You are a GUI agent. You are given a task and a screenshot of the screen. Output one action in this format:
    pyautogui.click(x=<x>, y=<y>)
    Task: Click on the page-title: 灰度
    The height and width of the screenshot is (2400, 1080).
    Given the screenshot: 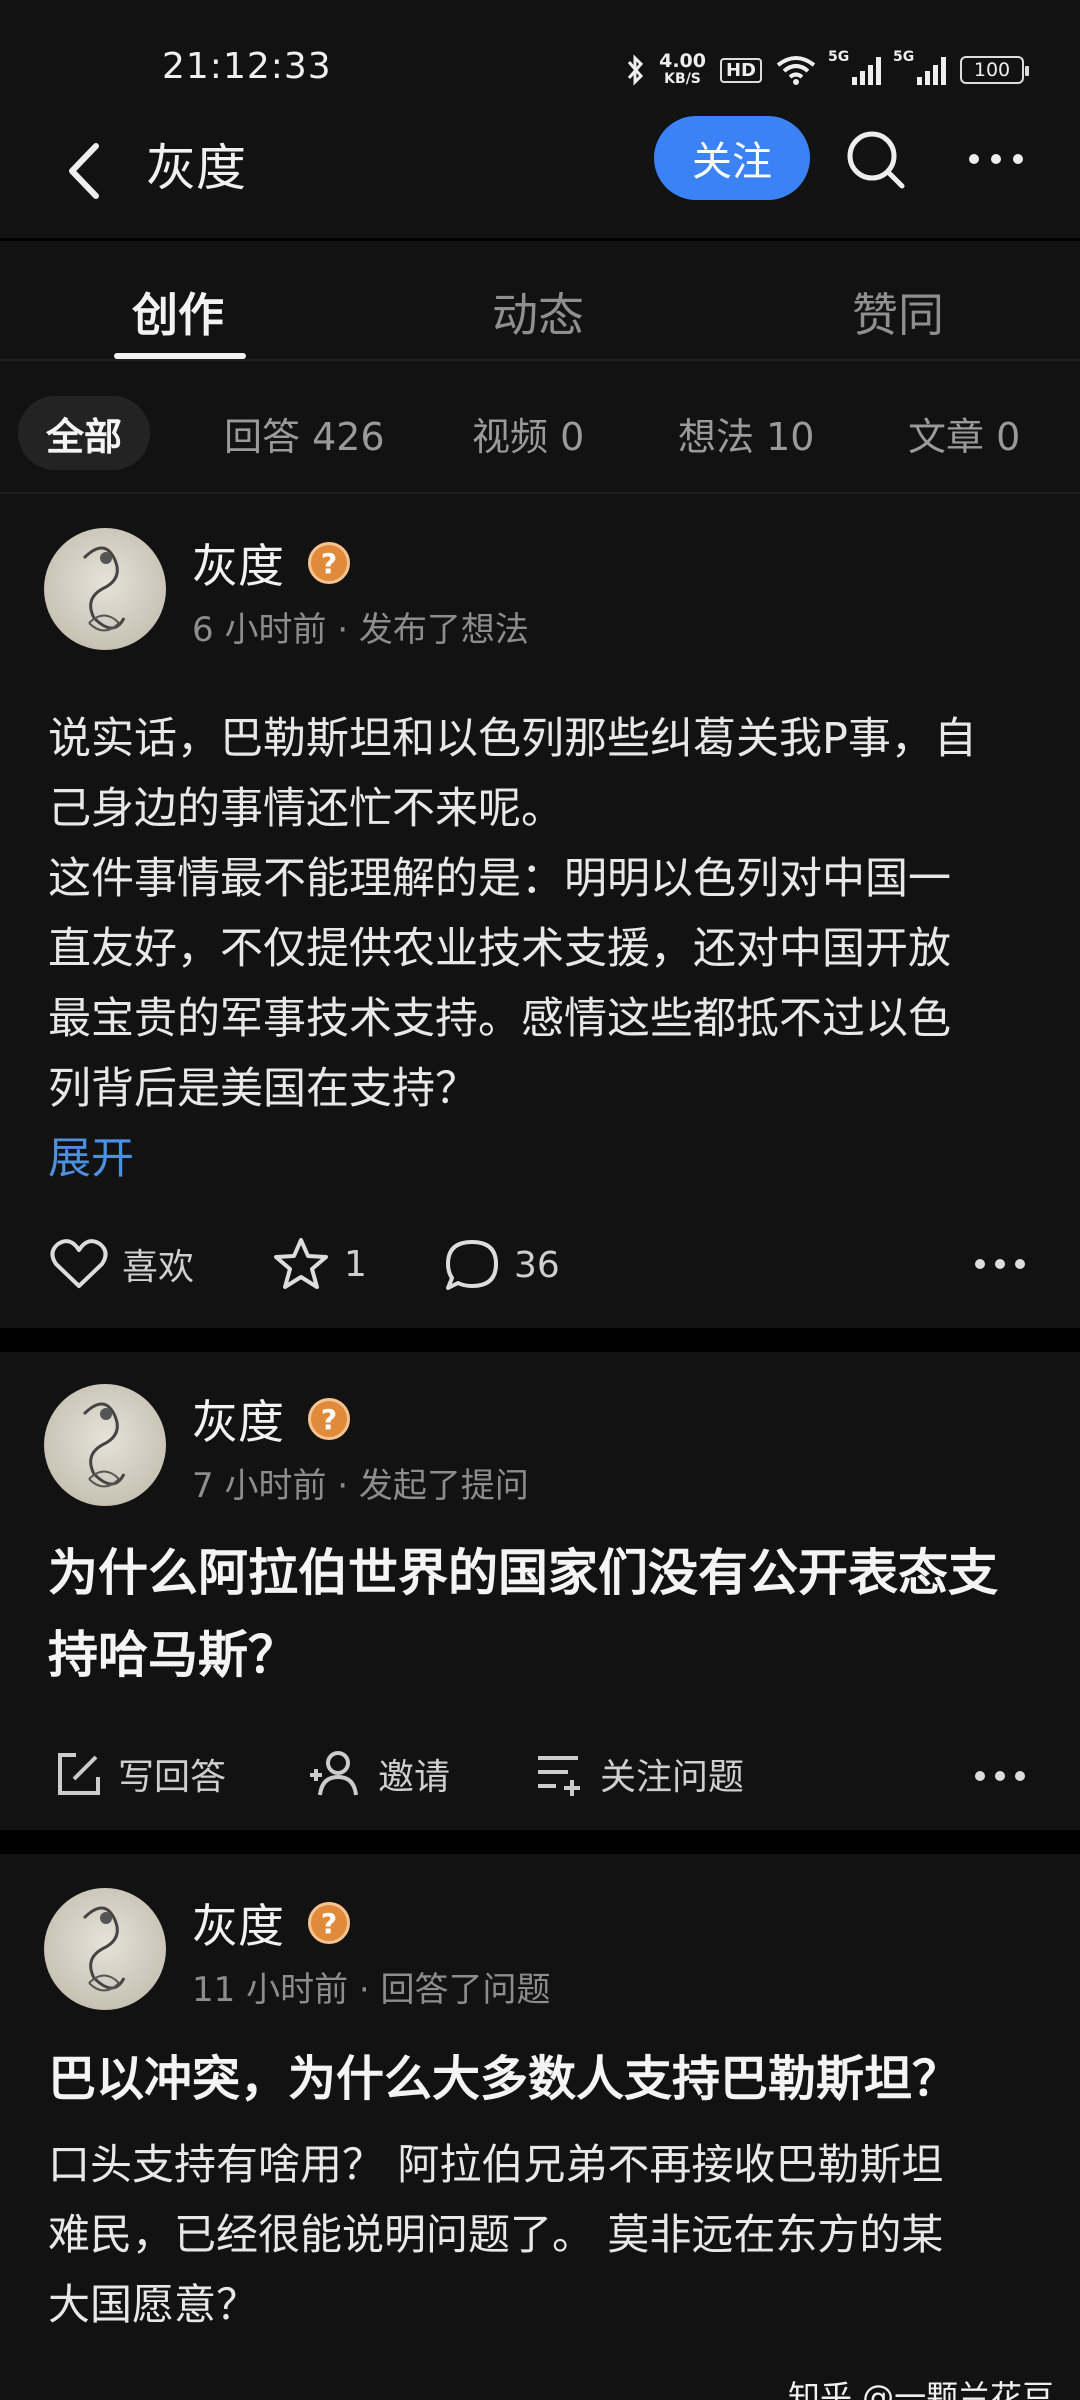 What is the action you would take?
    pyautogui.click(x=196, y=168)
    